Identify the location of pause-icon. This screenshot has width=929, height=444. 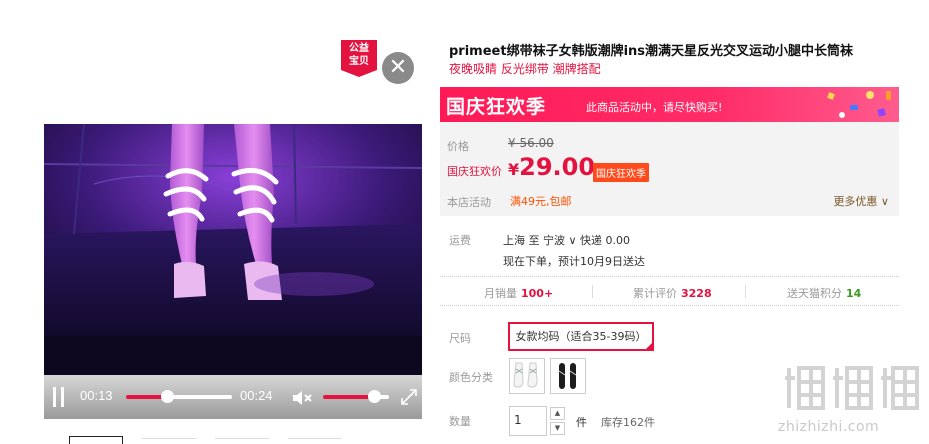
(59, 397).